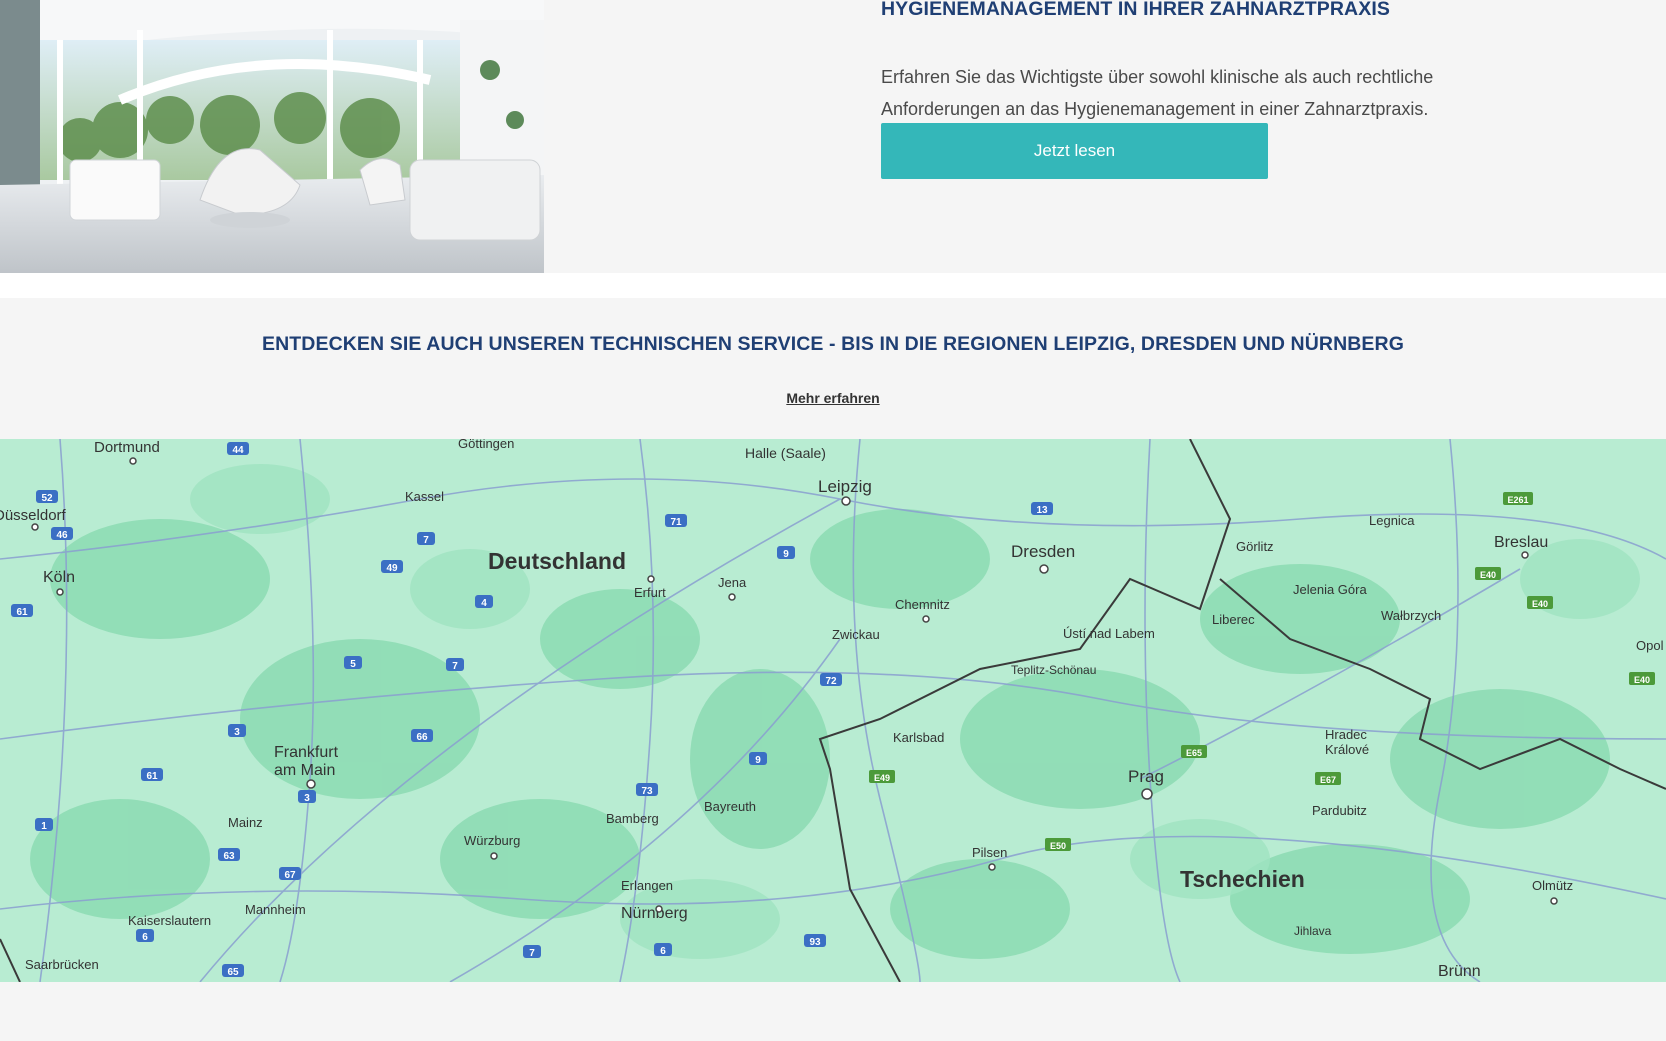 Image resolution: width=1666 pixels, height=1041 pixels. Describe the element at coordinates (1521, 542) in the screenshot. I see `city-label: Breslau` at that location.